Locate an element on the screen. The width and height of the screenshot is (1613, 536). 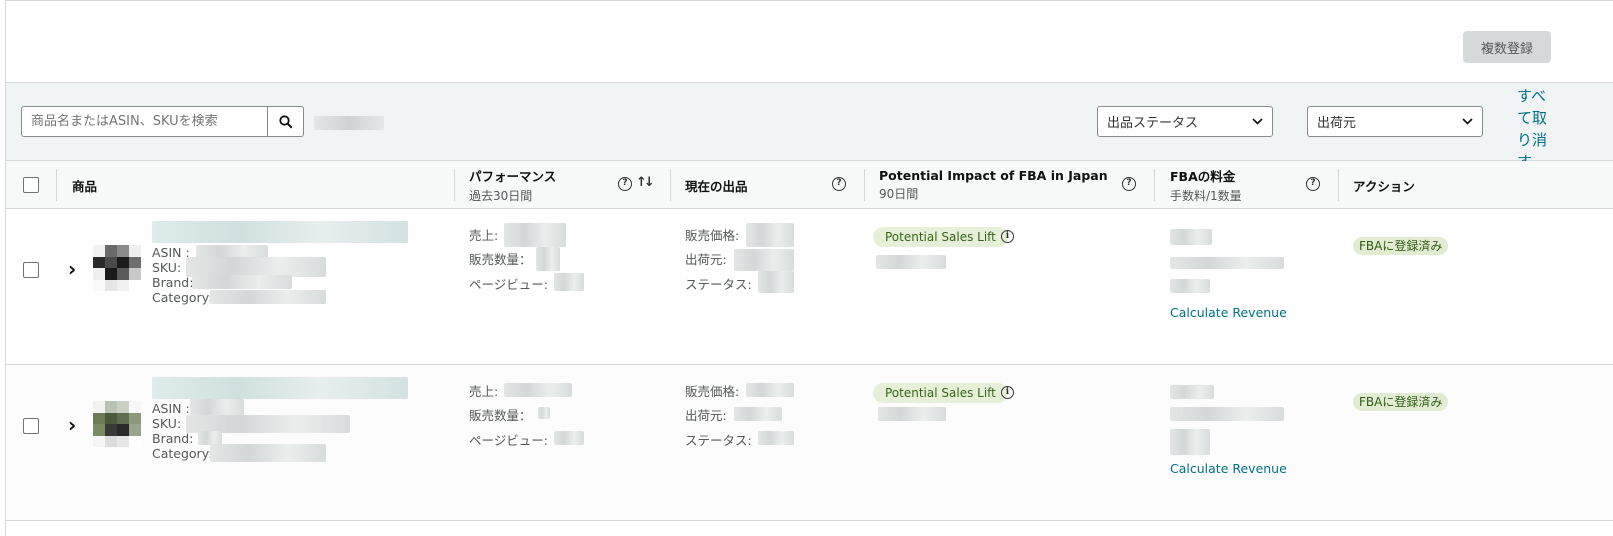
filter-bar: 出品ステータス 出荷元 すべて取り消す is located at coordinates (809, 122).